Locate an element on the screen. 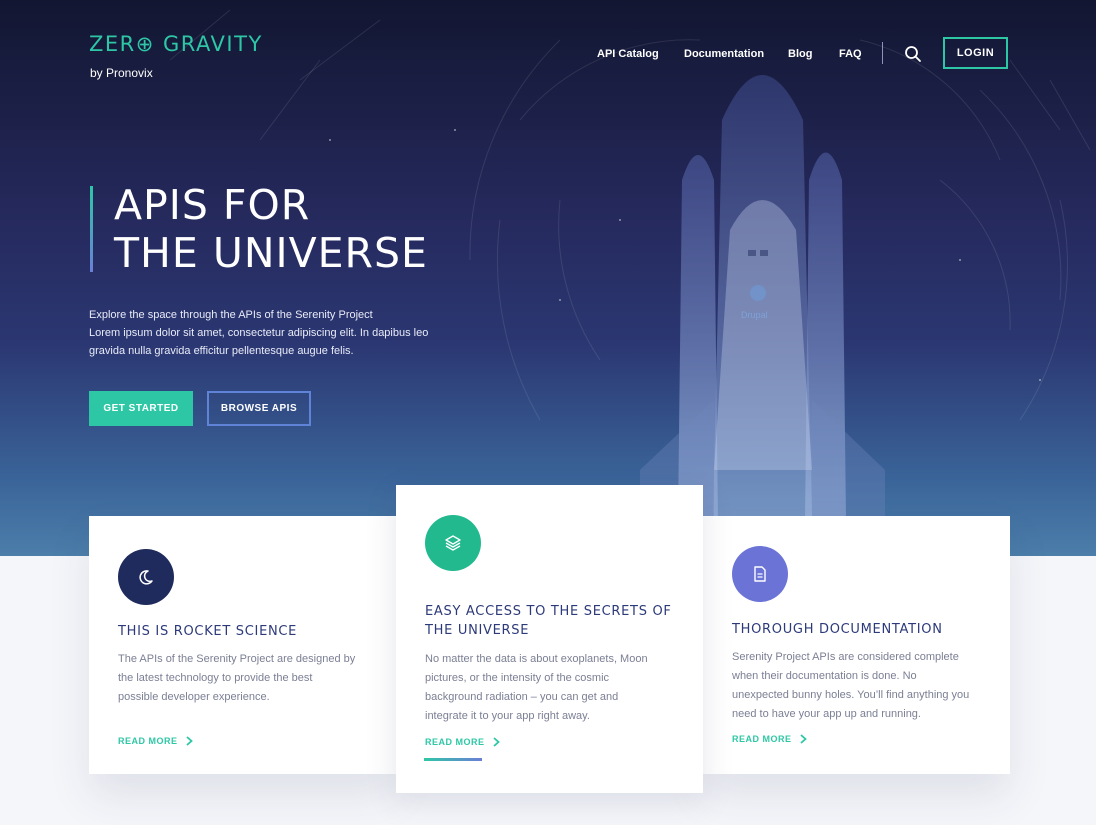 This screenshot has width=1096, height=825. card-text-line-2: when their documentation is done. No is located at coordinates (824, 676).